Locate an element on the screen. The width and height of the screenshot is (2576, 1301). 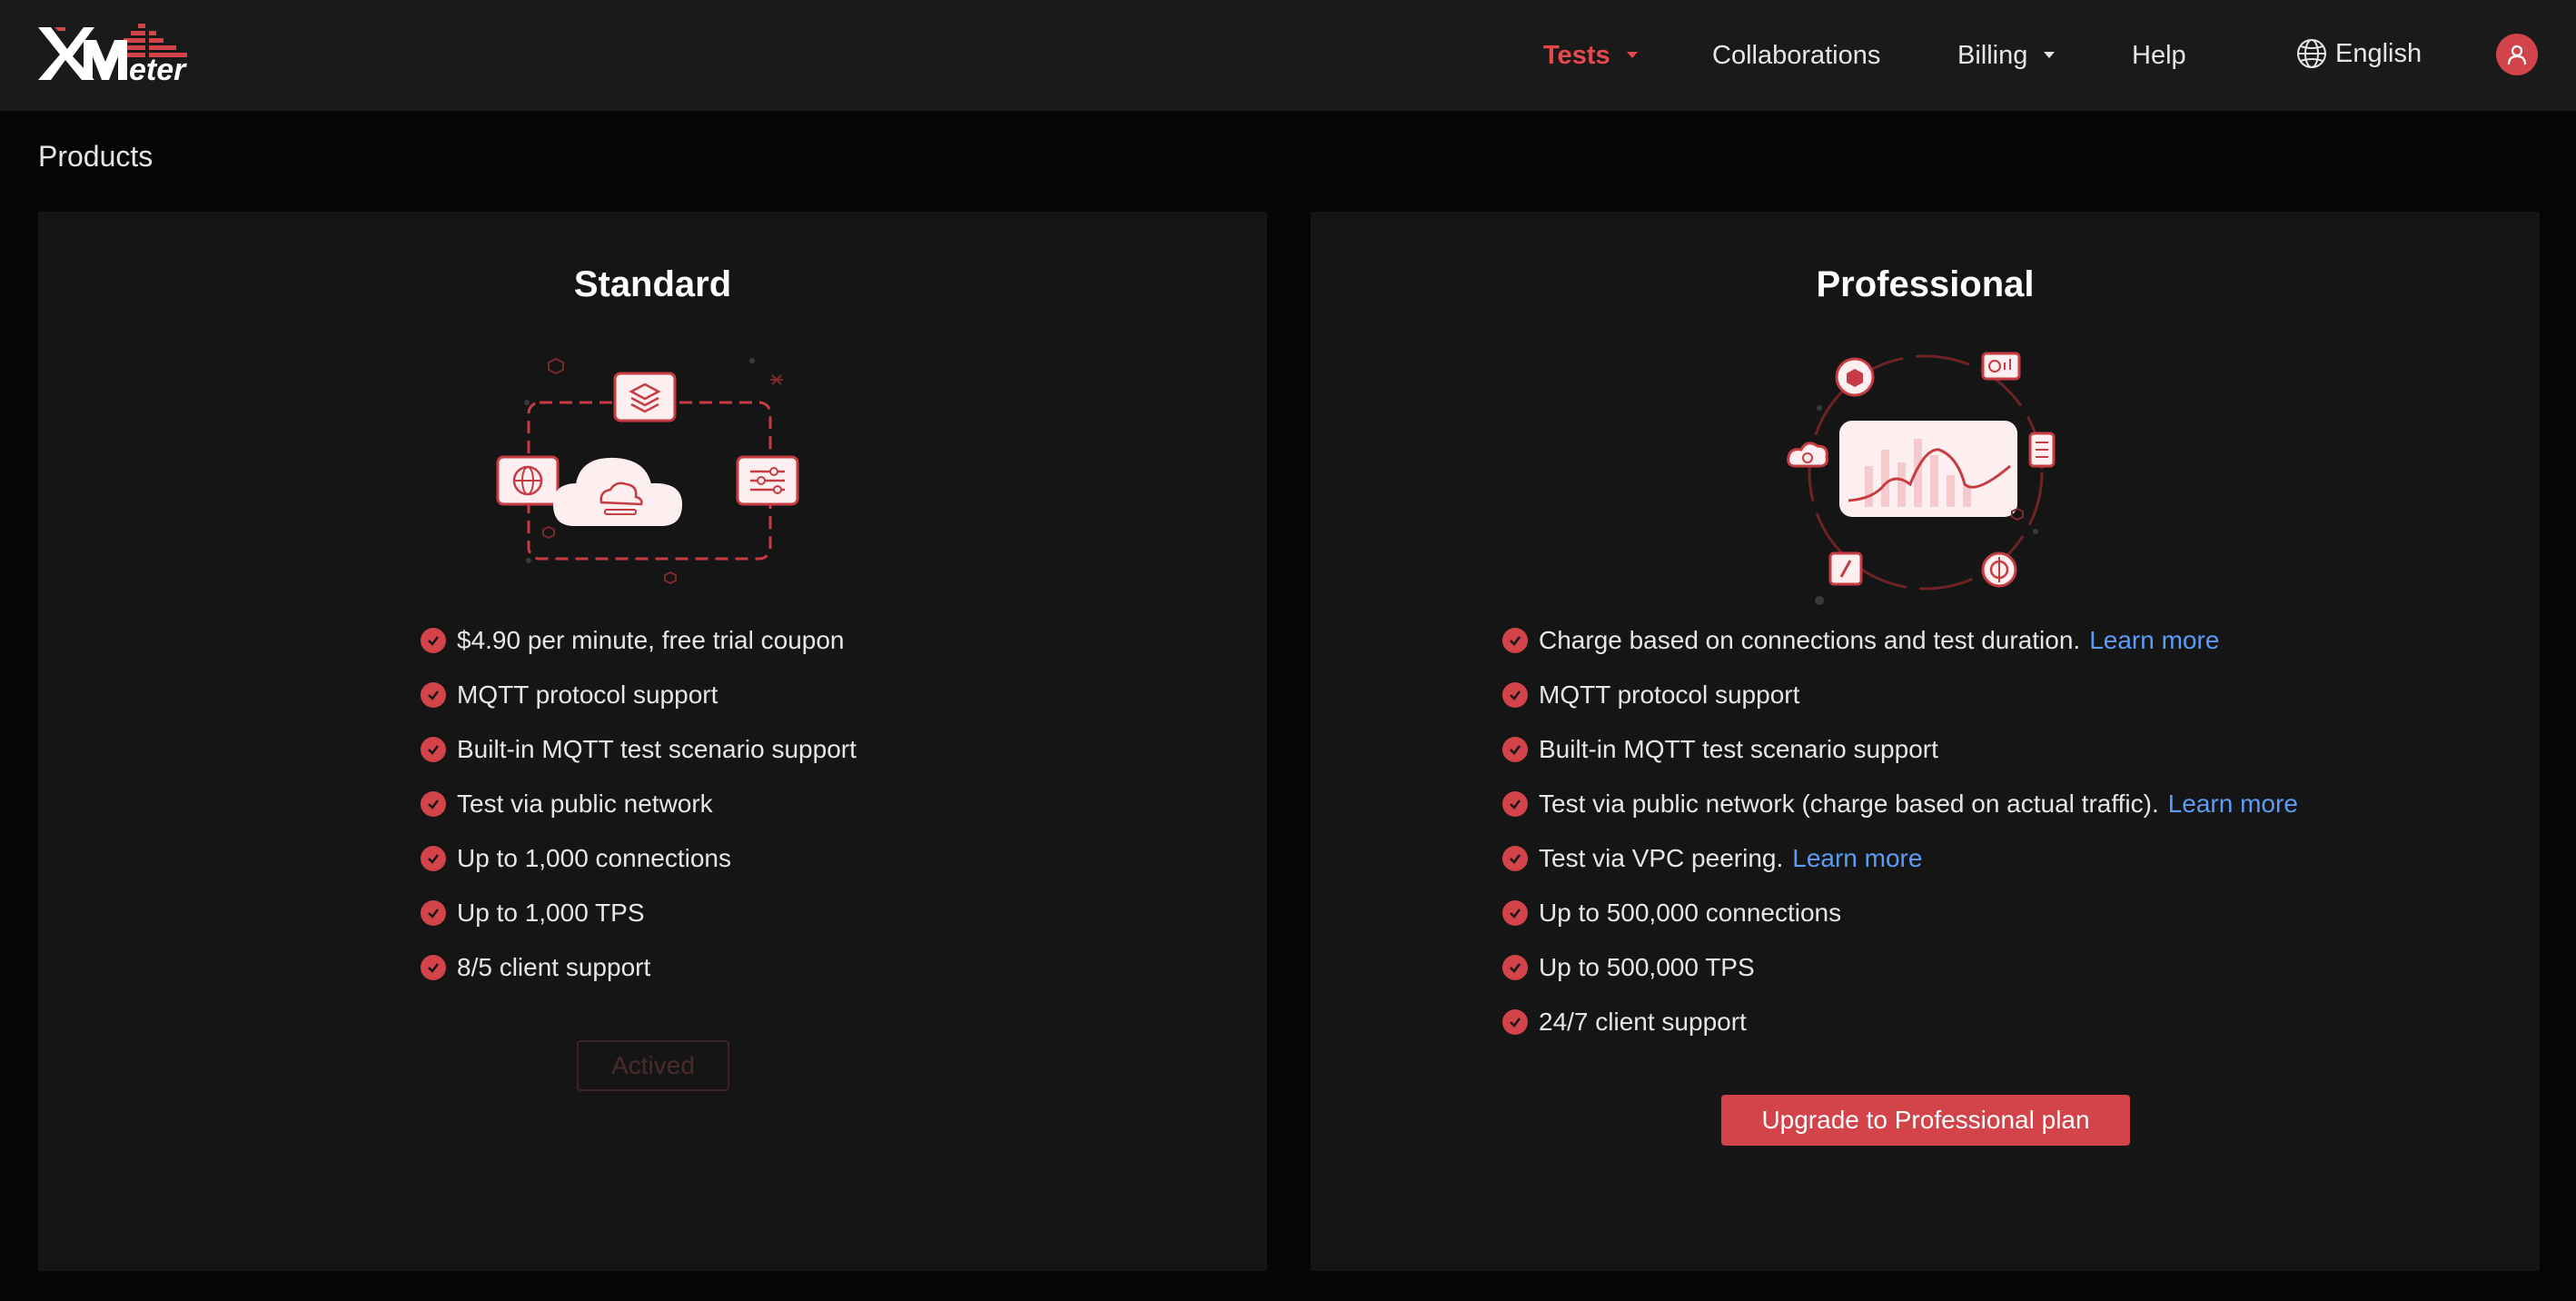
layers-icon is located at coordinates (645, 397).